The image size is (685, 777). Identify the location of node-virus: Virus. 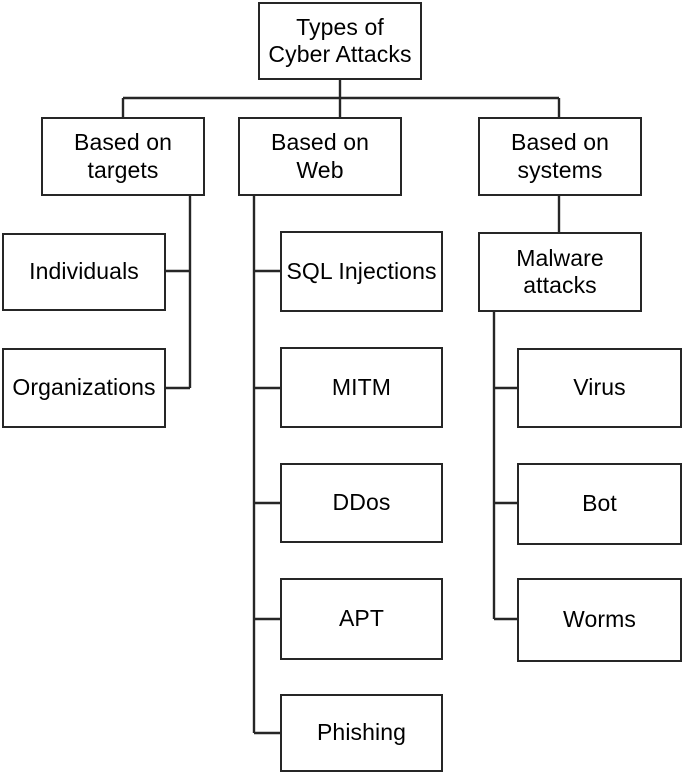
(599, 388).